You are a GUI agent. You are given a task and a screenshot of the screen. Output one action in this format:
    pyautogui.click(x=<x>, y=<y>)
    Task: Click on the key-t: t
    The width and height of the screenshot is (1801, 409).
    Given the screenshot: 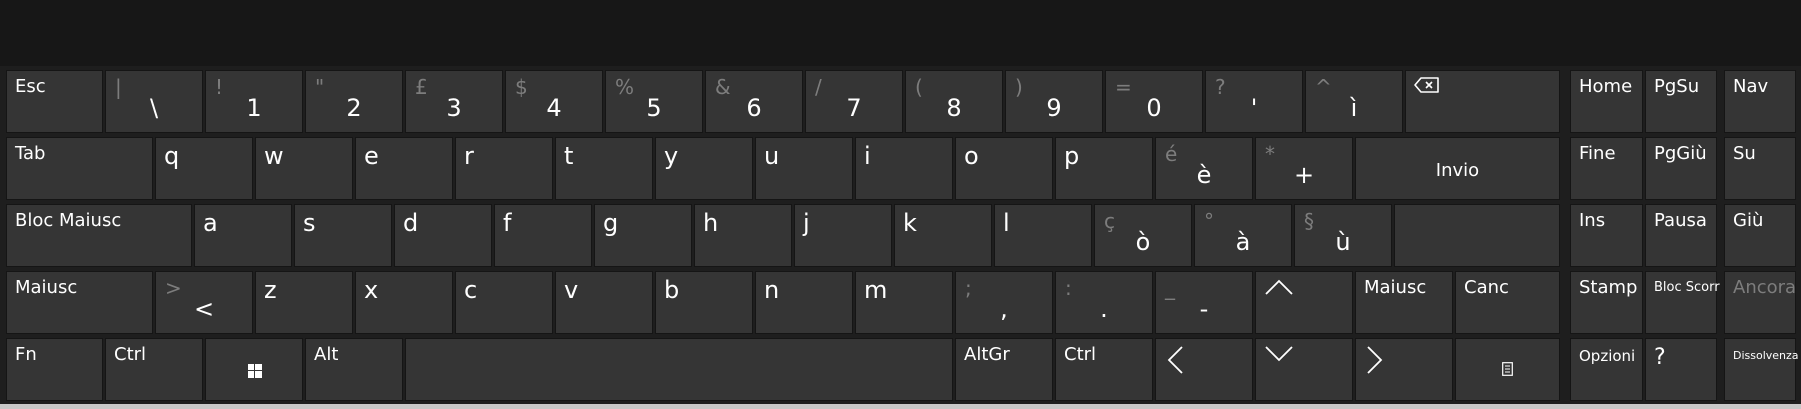 What is the action you would take?
    pyautogui.click(x=604, y=168)
    